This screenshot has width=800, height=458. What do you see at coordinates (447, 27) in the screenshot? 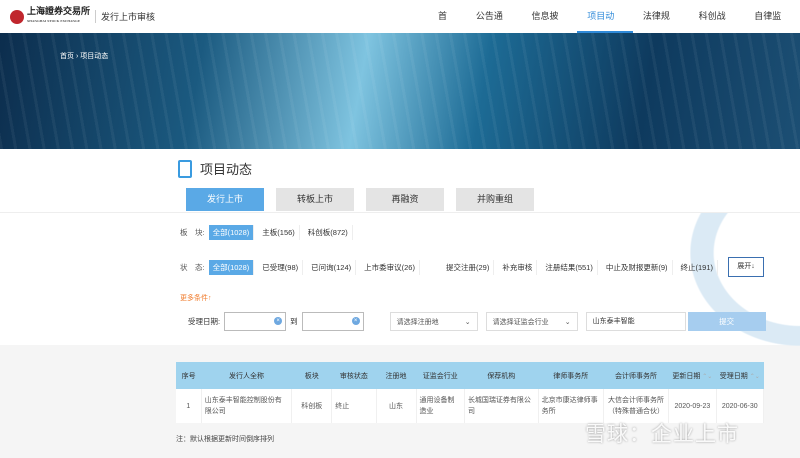
I see `nav-home: 首页` at bounding box center [447, 27].